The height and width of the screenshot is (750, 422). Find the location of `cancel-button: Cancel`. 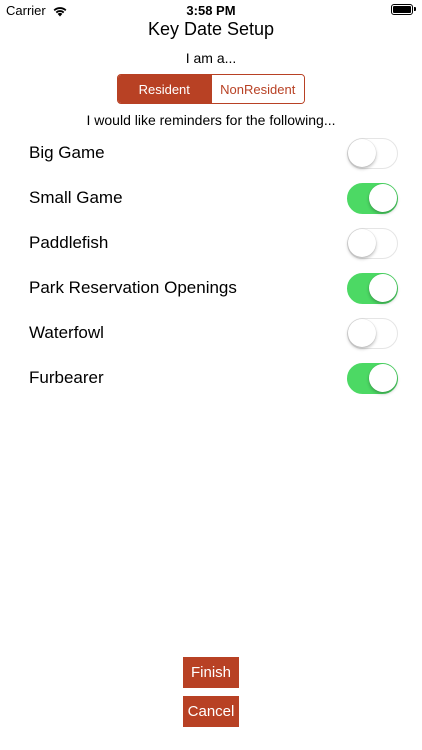

cancel-button: Cancel is located at coordinates (211, 711).